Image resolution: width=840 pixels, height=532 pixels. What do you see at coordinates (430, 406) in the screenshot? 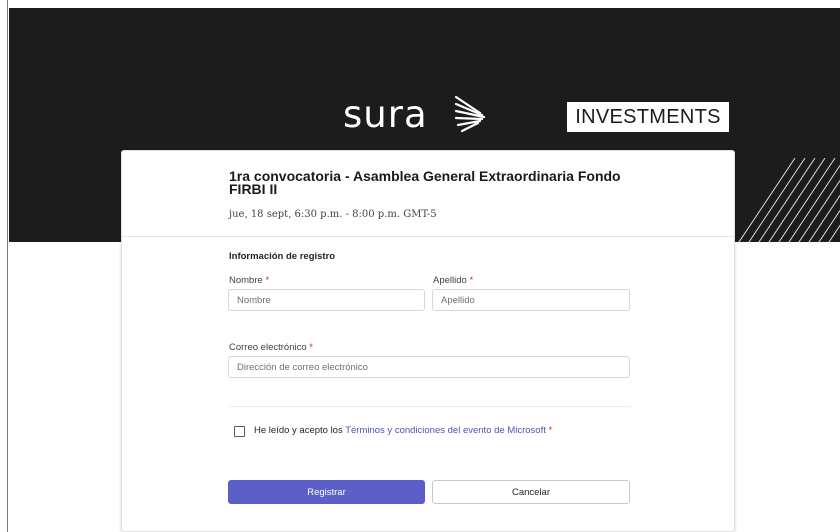
I see `form-divider` at bounding box center [430, 406].